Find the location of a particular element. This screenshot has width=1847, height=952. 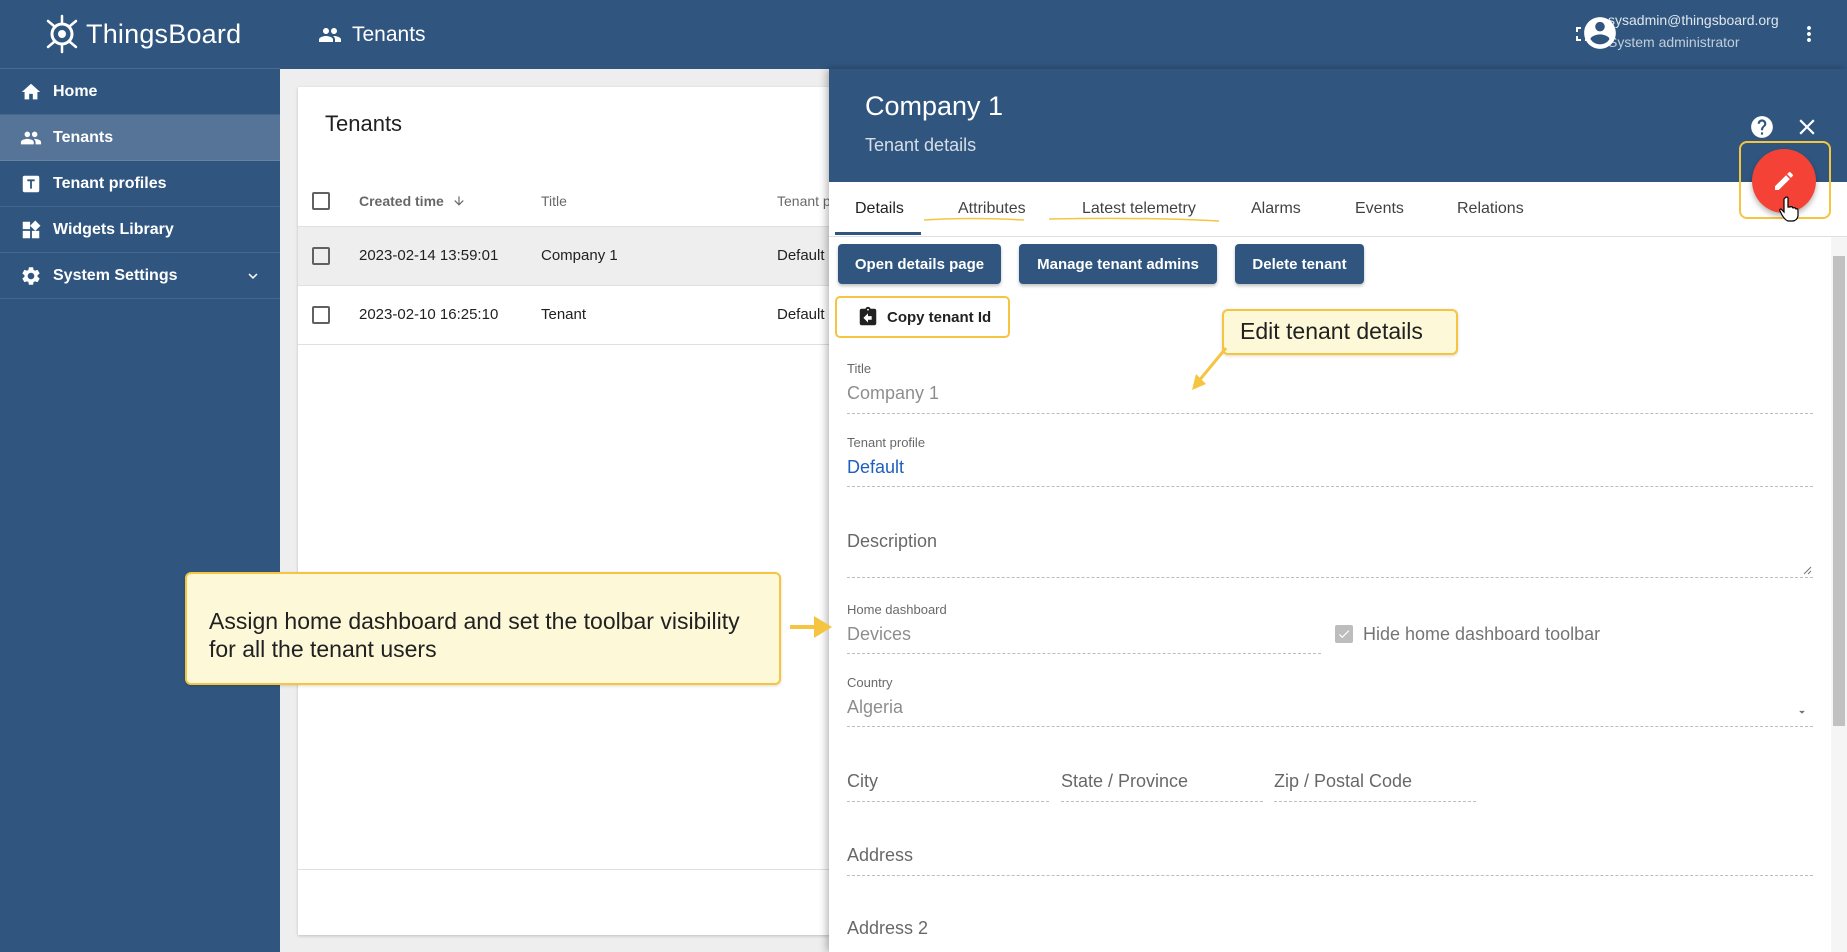

title-underline is located at coordinates (1330, 413).